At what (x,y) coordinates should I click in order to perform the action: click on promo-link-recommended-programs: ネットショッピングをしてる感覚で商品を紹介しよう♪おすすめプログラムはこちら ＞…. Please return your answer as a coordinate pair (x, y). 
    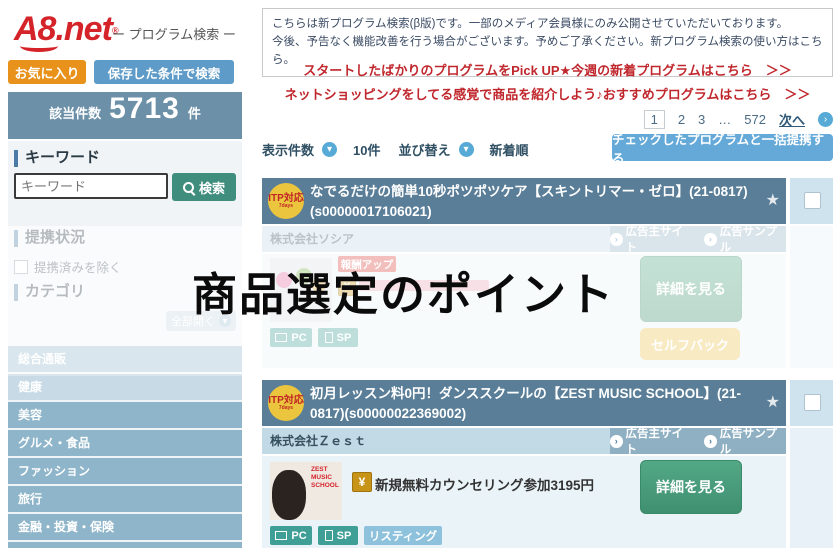
    Looking at the image, I should click on (547, 93).